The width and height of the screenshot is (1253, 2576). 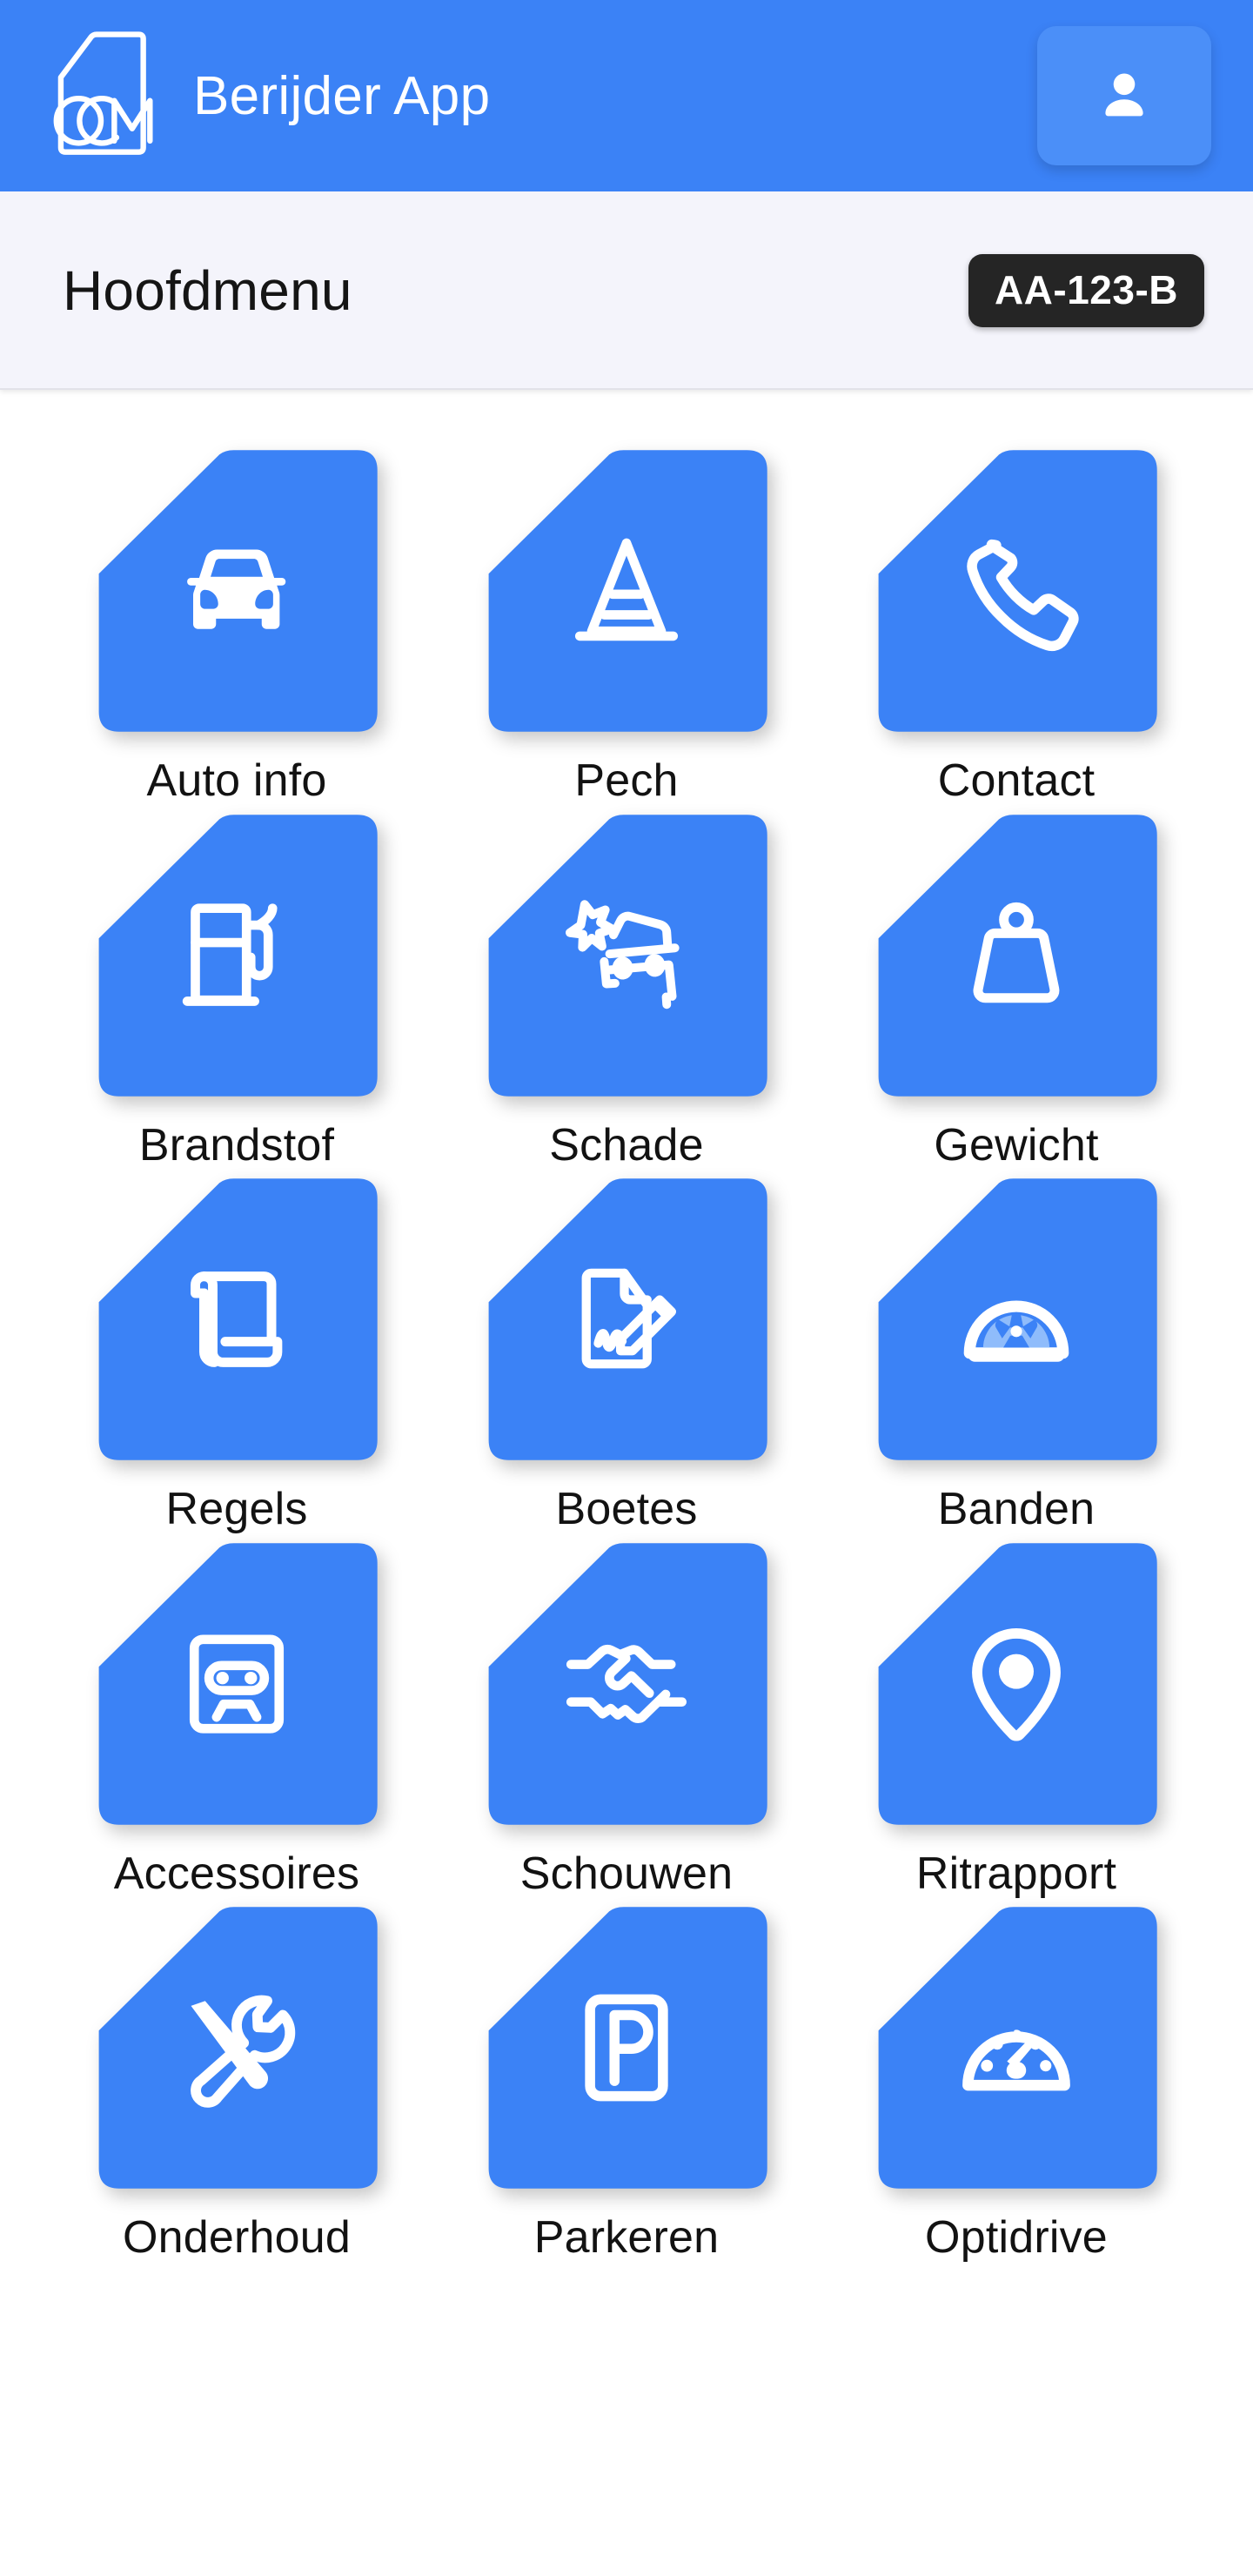 I want to click on menu-tile-gewicht: Gewicht, so click(x=1016, y=991).